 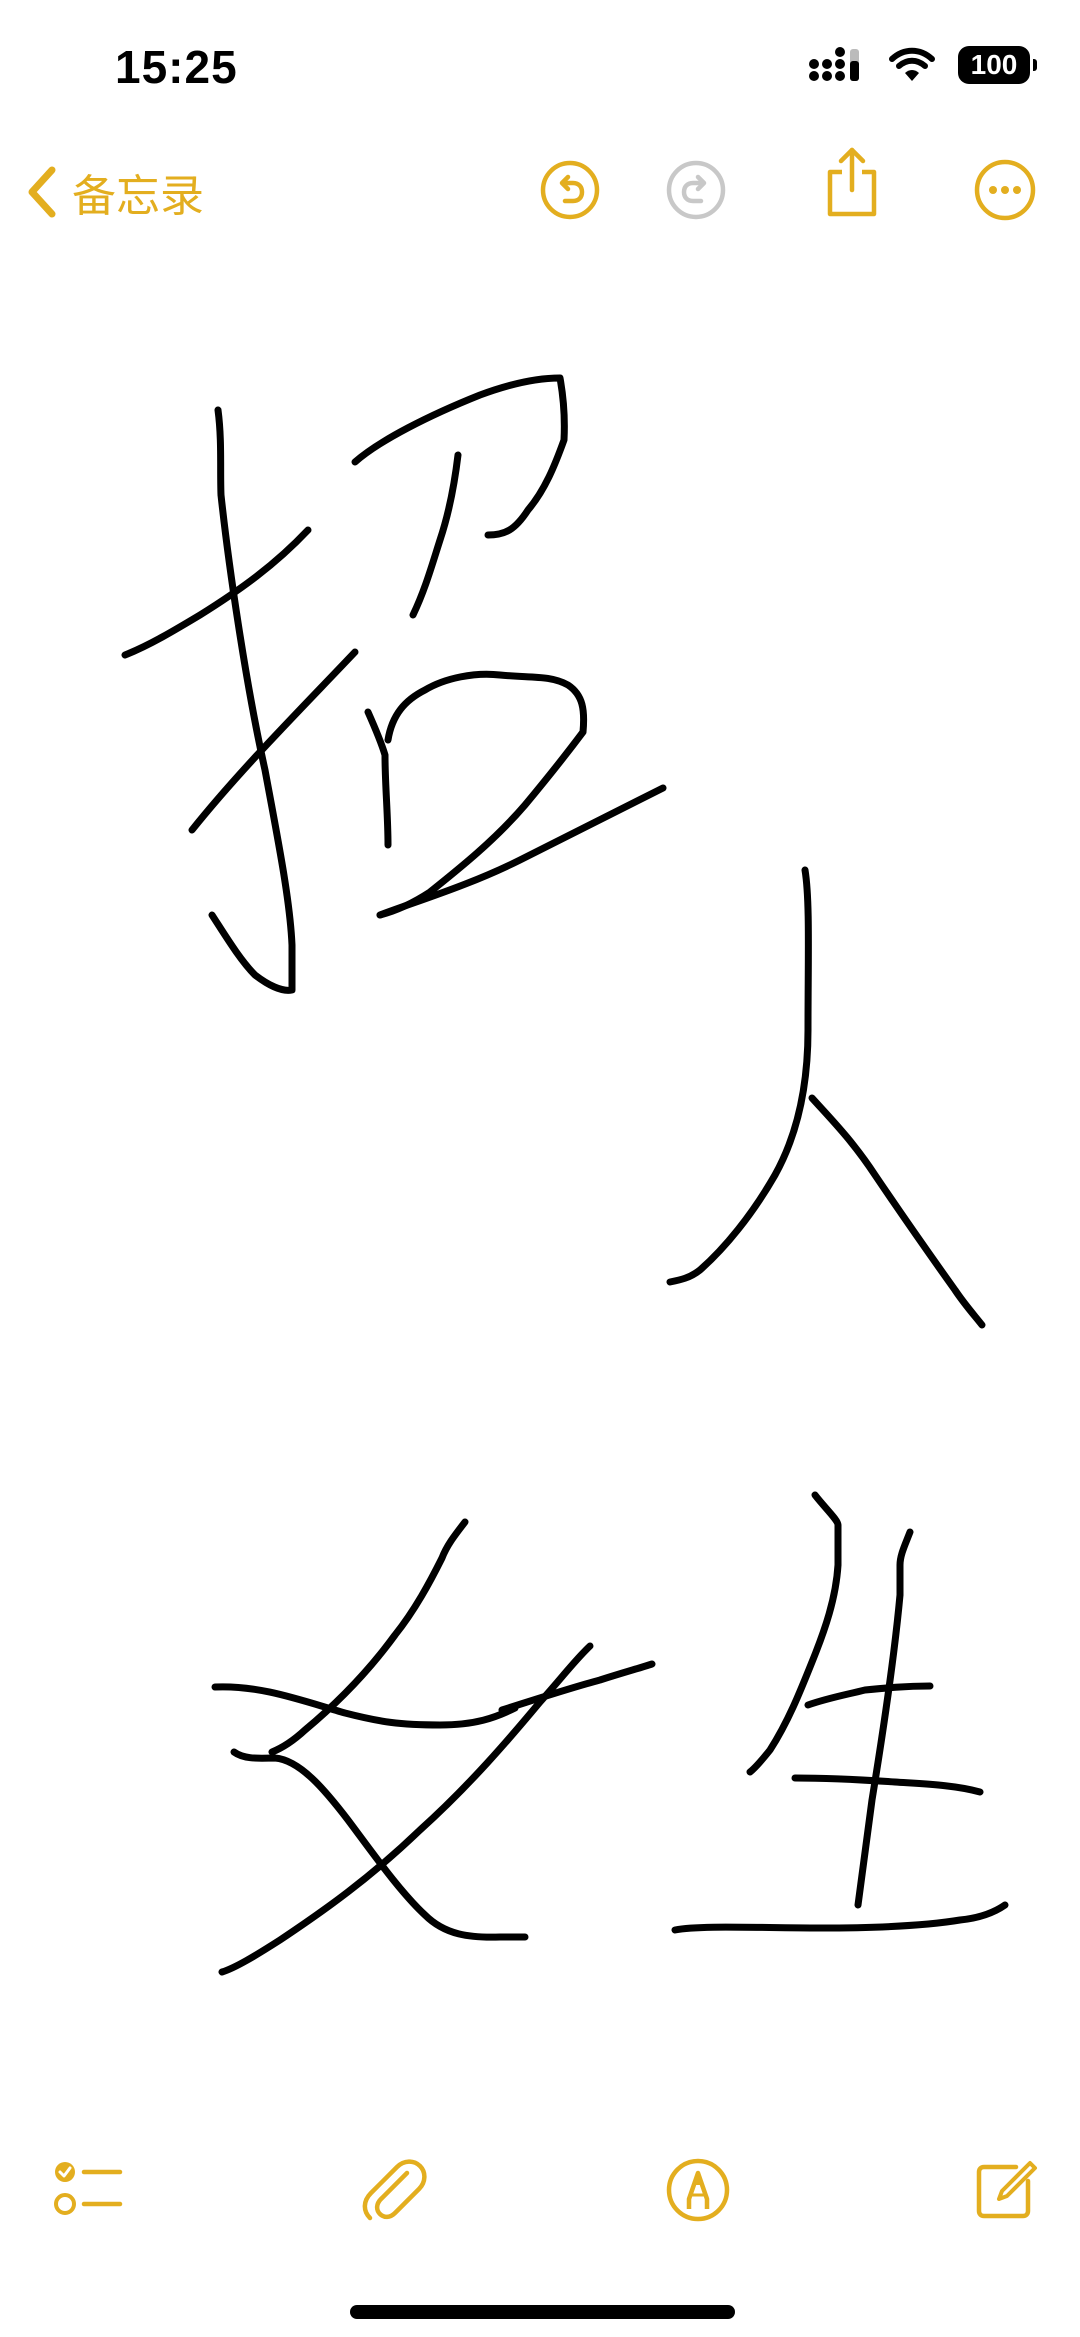 I want to click on back-label: 备忘录, so click(x=138, y=196).